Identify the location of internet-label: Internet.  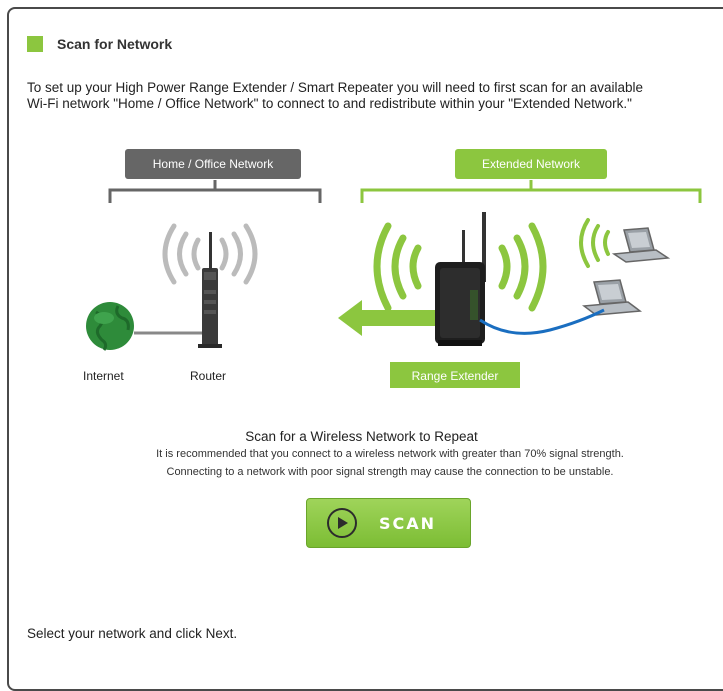
(103, 376).